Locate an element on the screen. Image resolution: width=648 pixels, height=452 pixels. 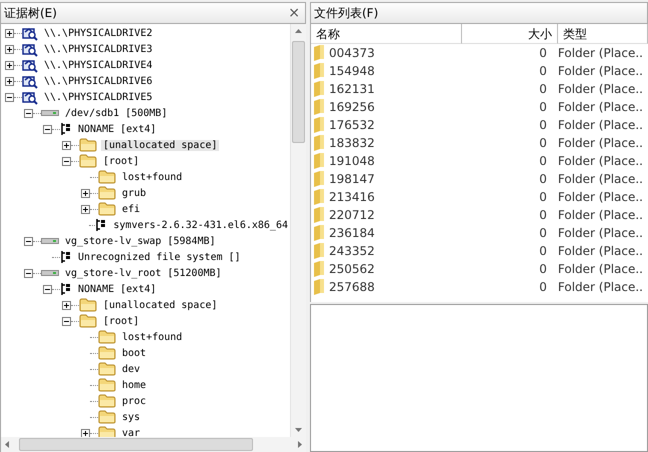
tree-item: \\.\PHYSICALDRIVE3 is located at coordinates (98, 49).